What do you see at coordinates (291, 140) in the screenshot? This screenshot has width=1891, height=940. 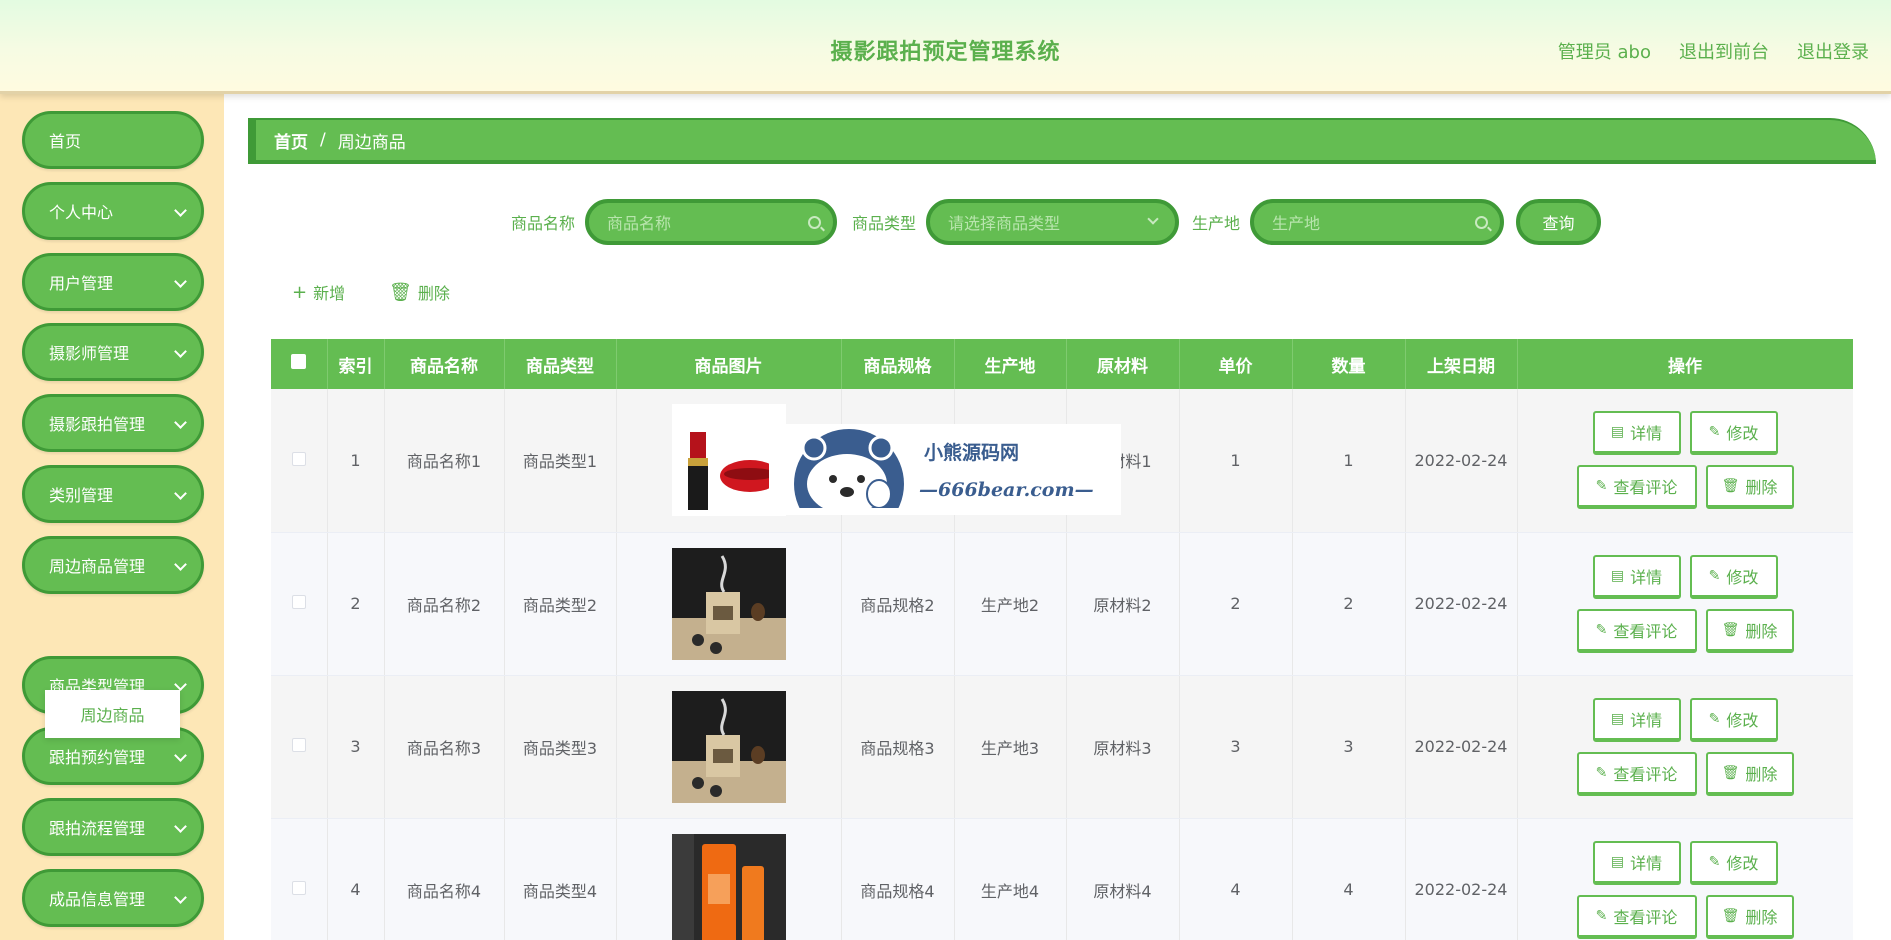 I see `breadcrumb-home: 首页` at bounding box center [291, 140].